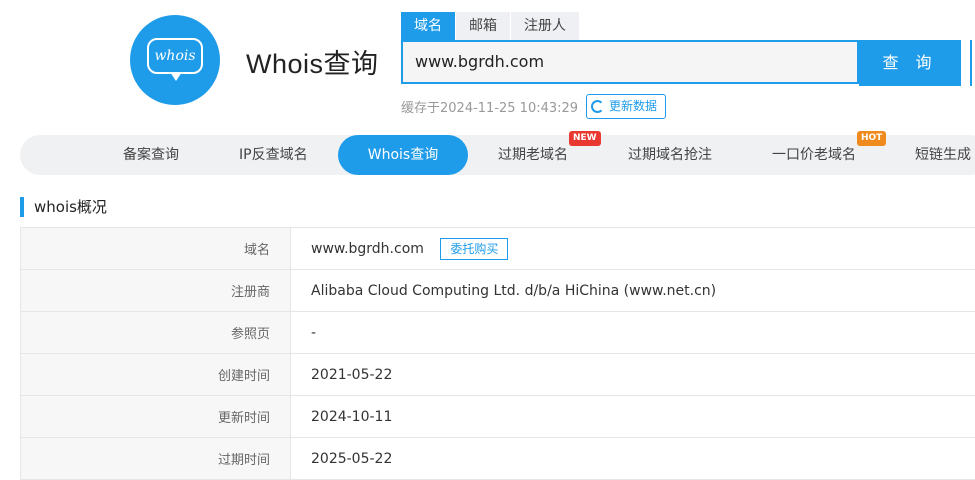 This screenshot has width=975, height=480. Describe the element at coordinates (597, 106) in the screenshot. I see `refresh-icon` at that location.